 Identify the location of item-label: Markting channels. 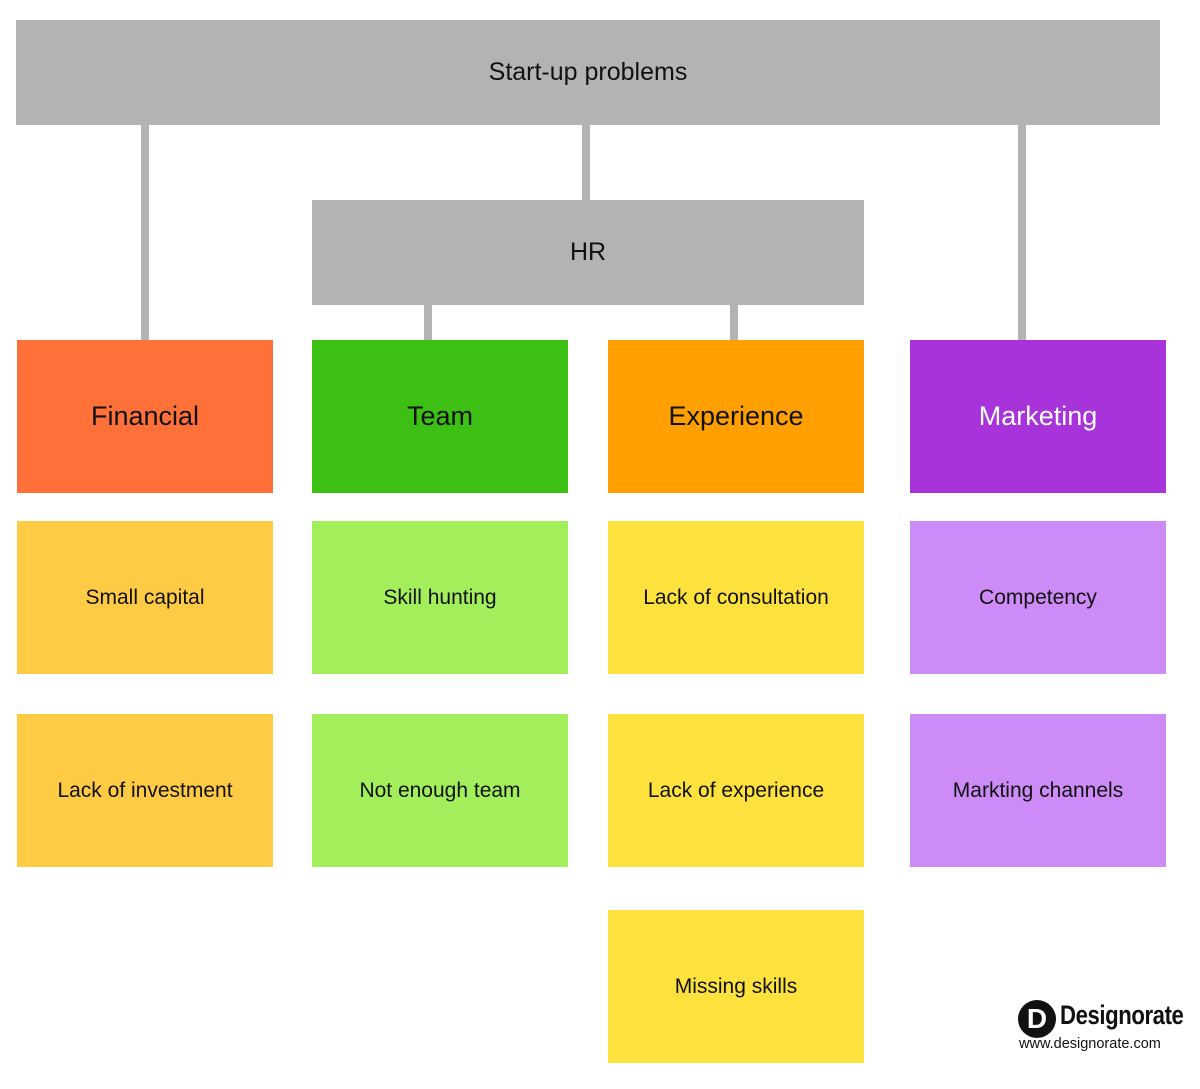
(1038, 790).